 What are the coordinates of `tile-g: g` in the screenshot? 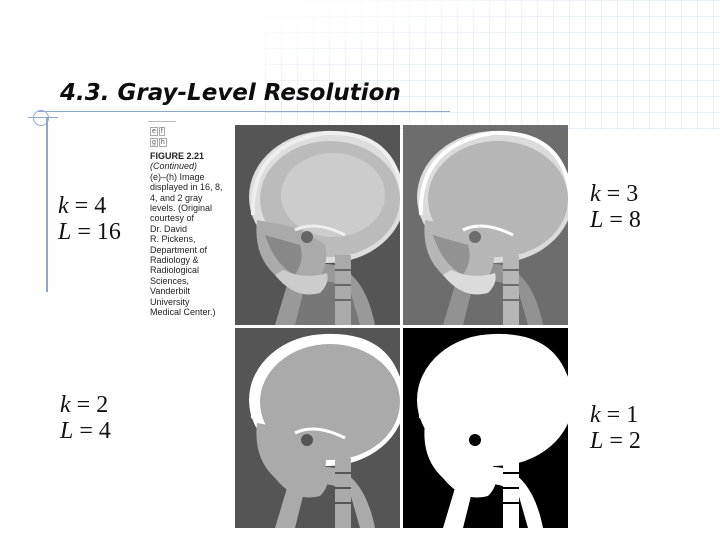 It's located at (154, 142).